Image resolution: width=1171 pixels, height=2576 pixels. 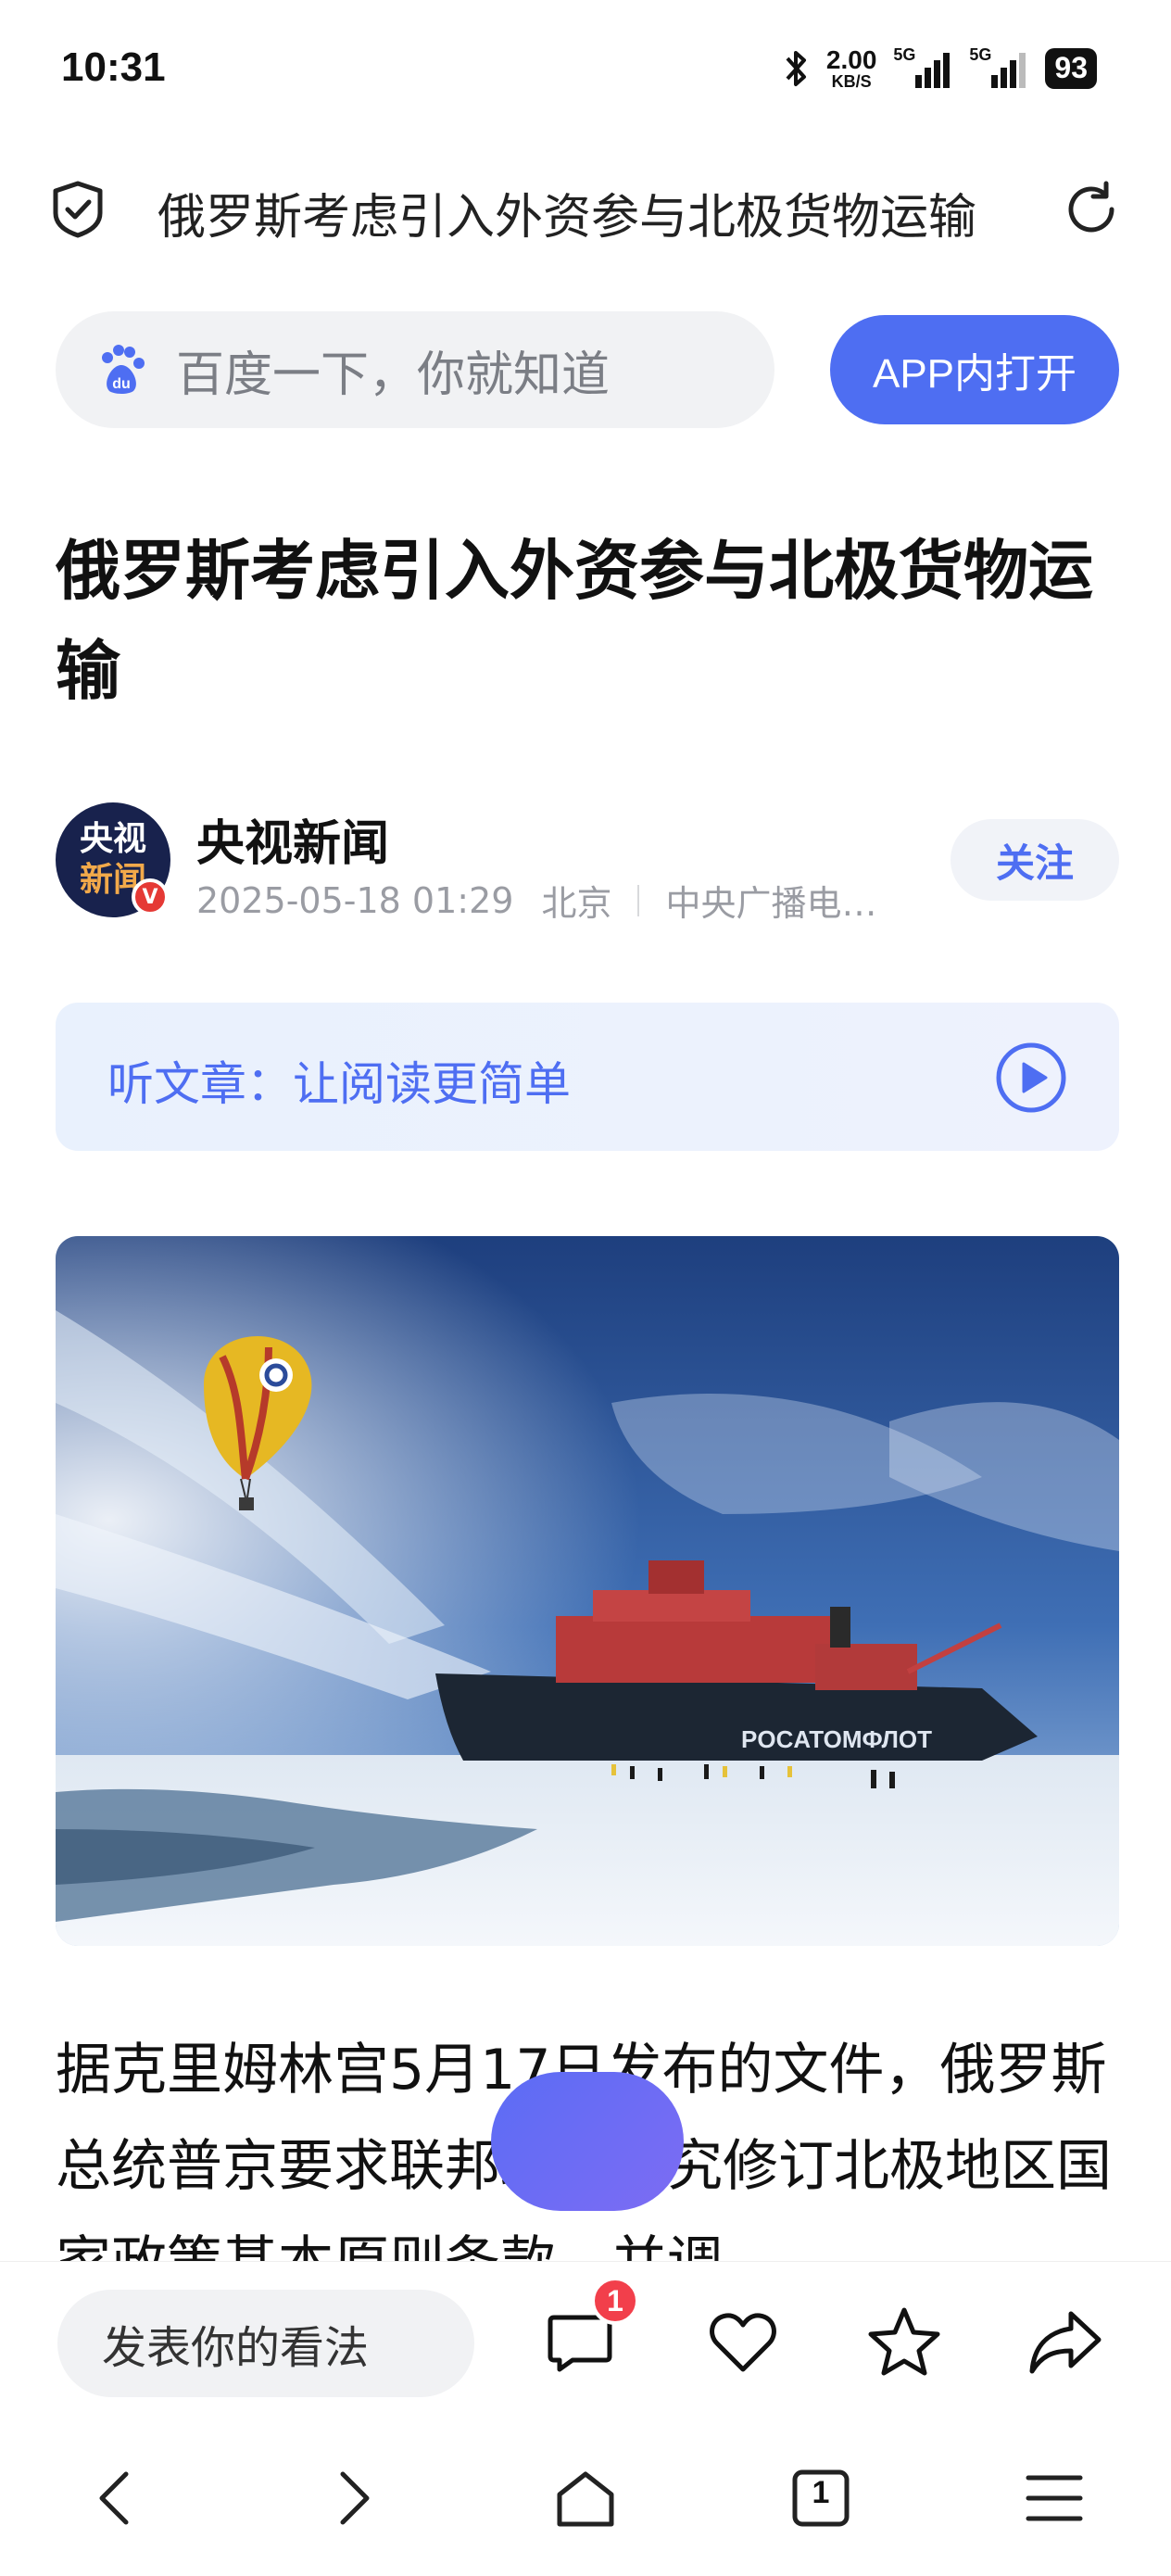 I want to click on play-icon, so click(x=1031, y=1078).